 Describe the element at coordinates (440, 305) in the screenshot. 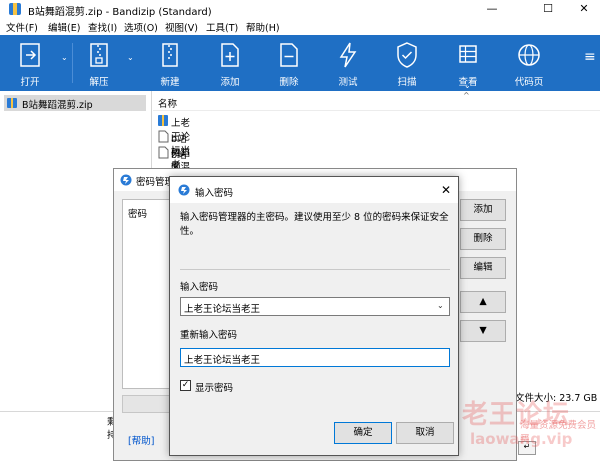

I see `chevron-down-icon: ⌄` at that location.